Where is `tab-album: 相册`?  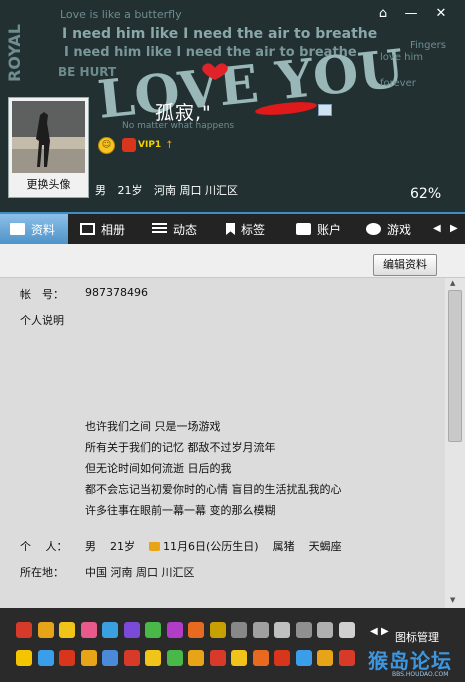 tab-album: 相册 is located at coordinates (102, 229).